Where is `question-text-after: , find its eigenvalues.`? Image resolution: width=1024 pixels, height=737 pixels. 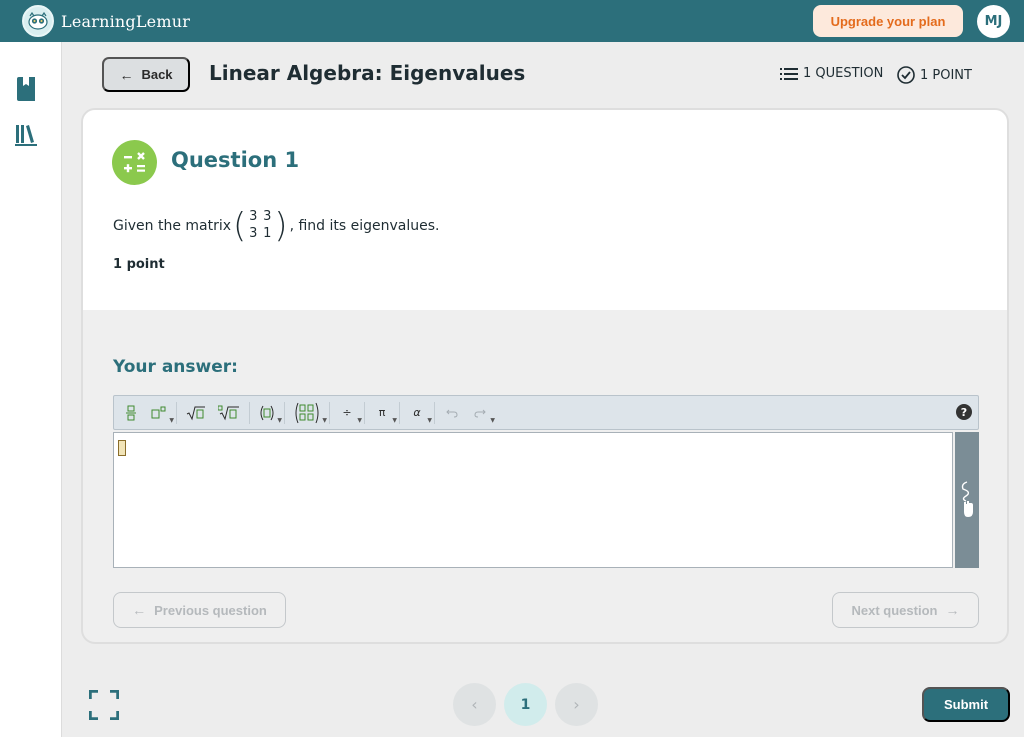 question-text-after: , find its eigenvalues. is located at coordinates (364, 226).